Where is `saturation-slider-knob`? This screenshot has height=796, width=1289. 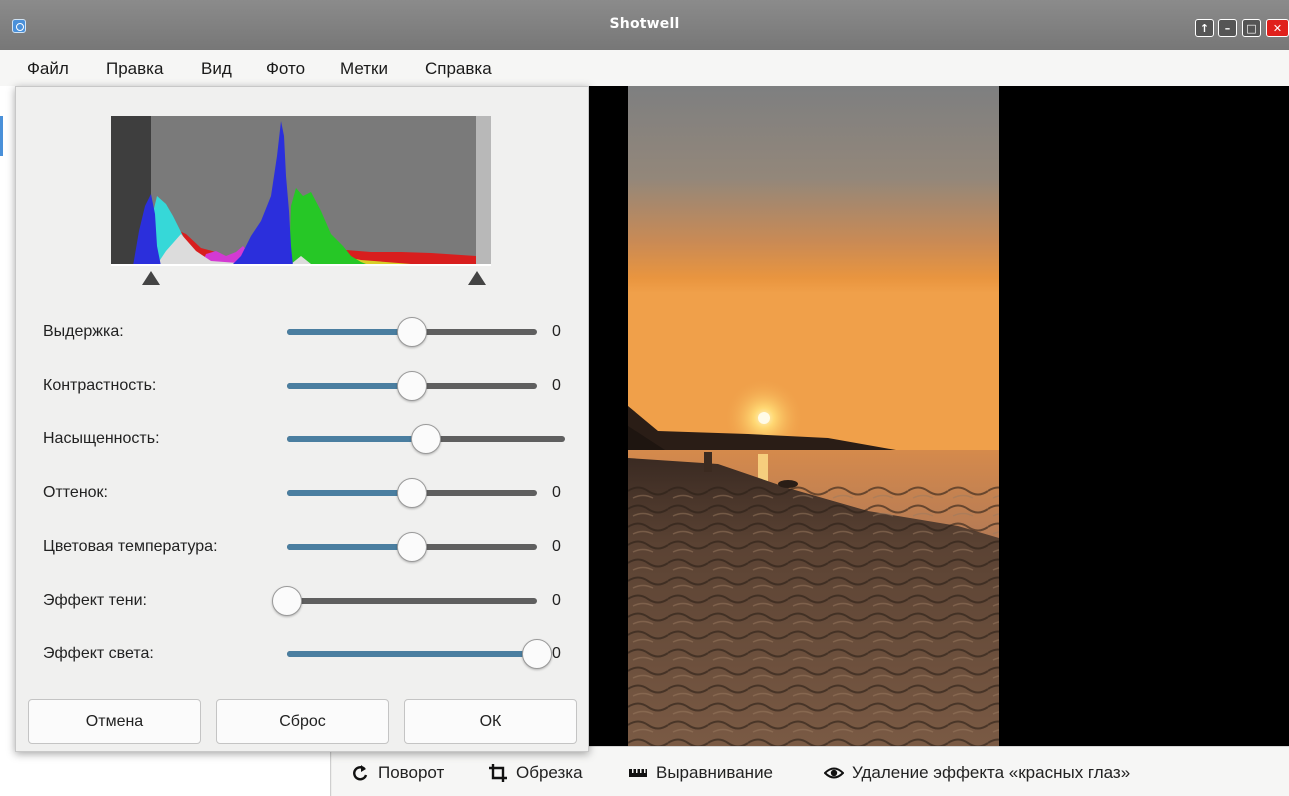 saturation-slider-knob is located at coordinates (426, 439).